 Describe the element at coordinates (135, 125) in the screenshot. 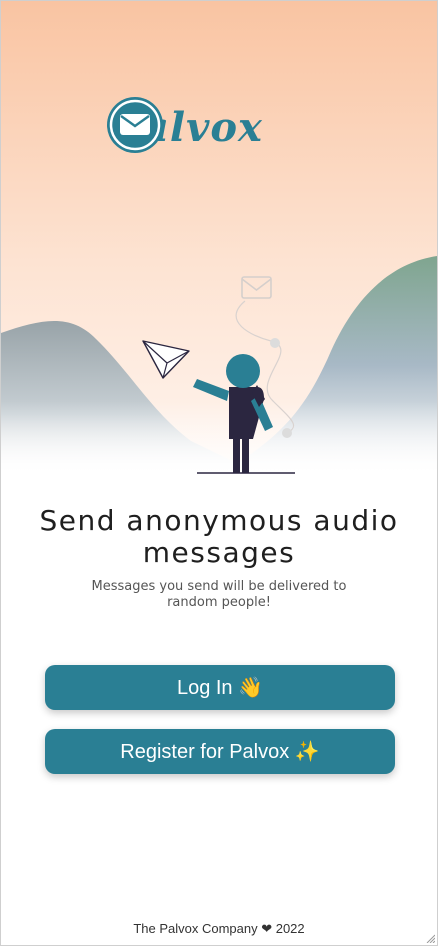

I see `mail-icon` at that location.